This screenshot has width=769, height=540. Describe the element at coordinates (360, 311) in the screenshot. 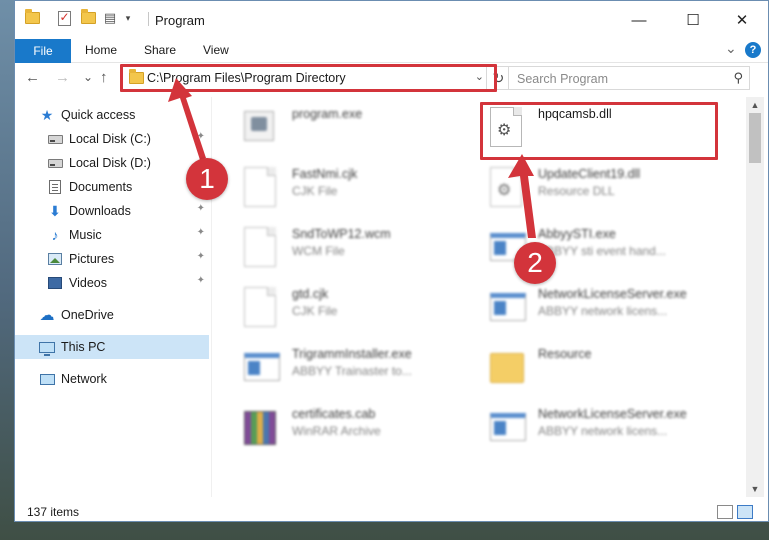

I see `file-item: gtd.cjk CJK File` at that location.